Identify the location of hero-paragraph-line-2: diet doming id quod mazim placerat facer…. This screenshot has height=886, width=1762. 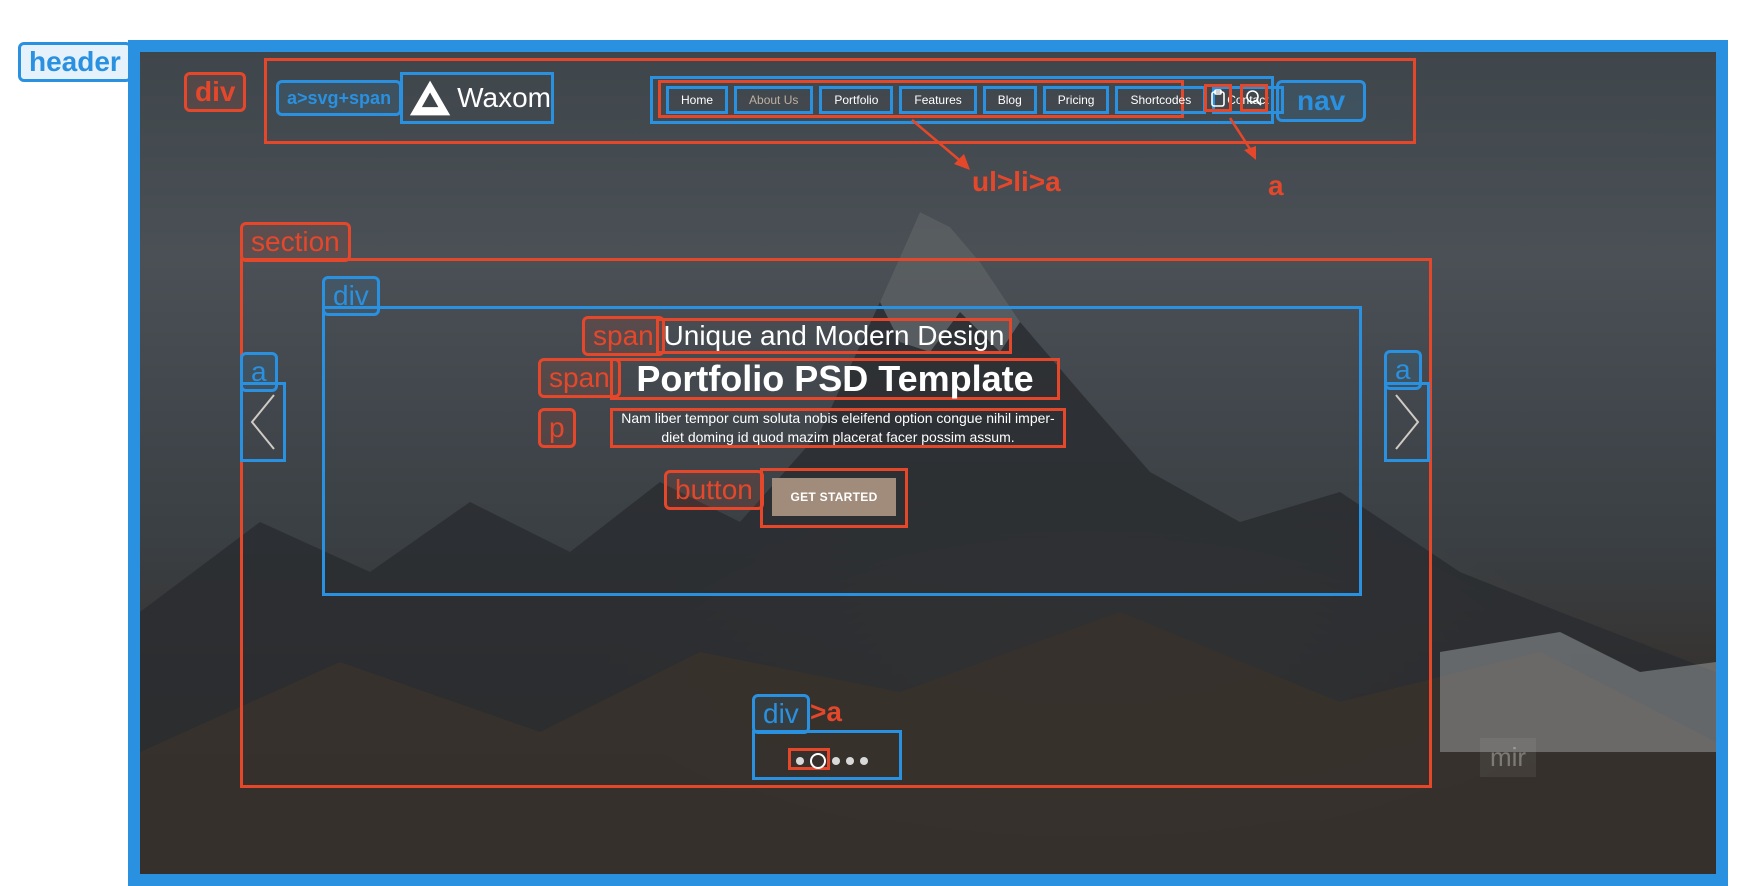
(838, 437).